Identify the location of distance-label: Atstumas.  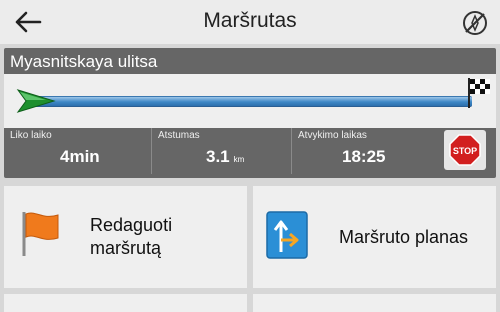
(179, 135).